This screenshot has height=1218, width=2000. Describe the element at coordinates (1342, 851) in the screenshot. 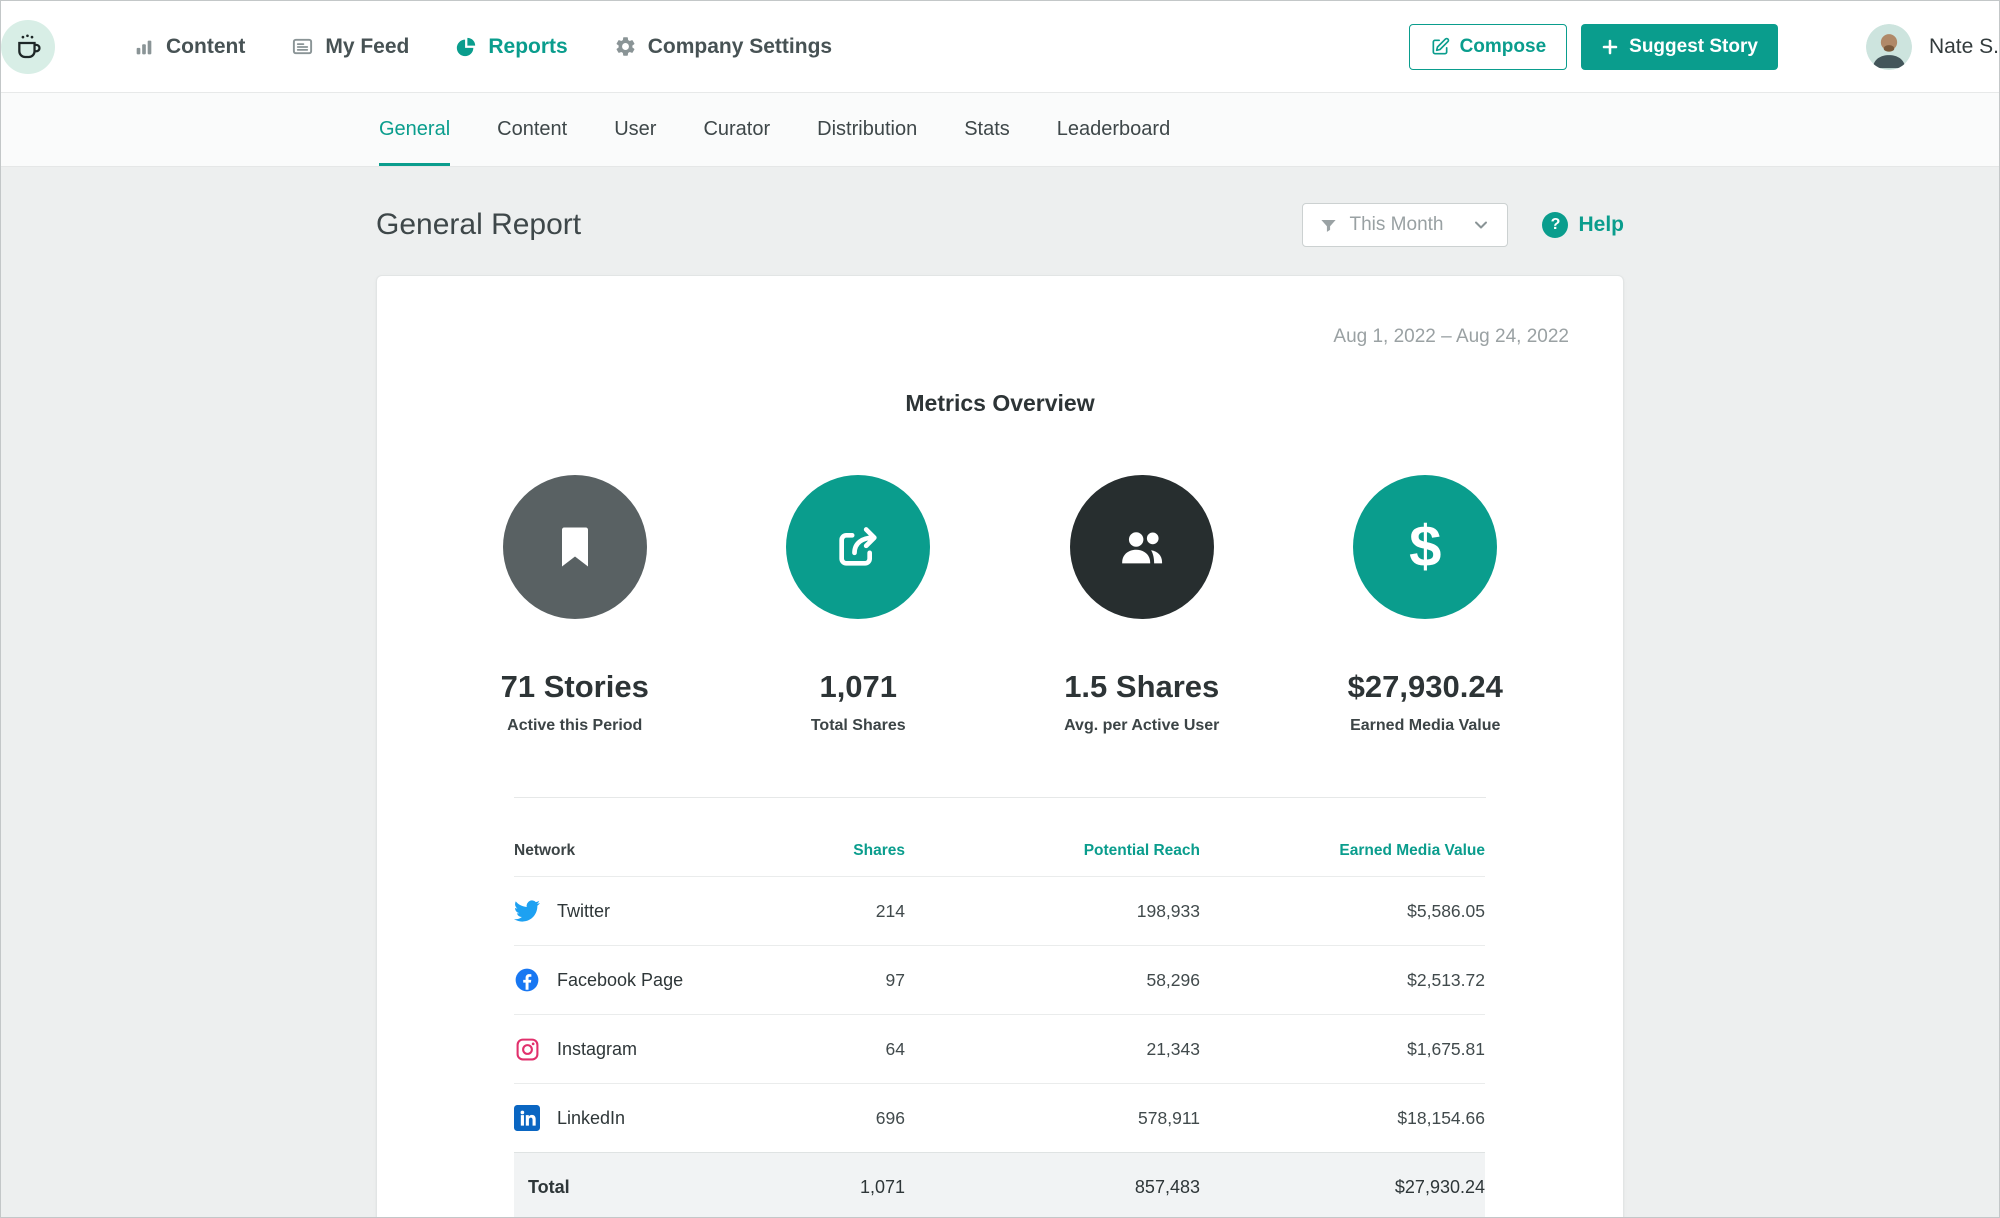

I see `column-header-emv: Earned Media Value` at that location.